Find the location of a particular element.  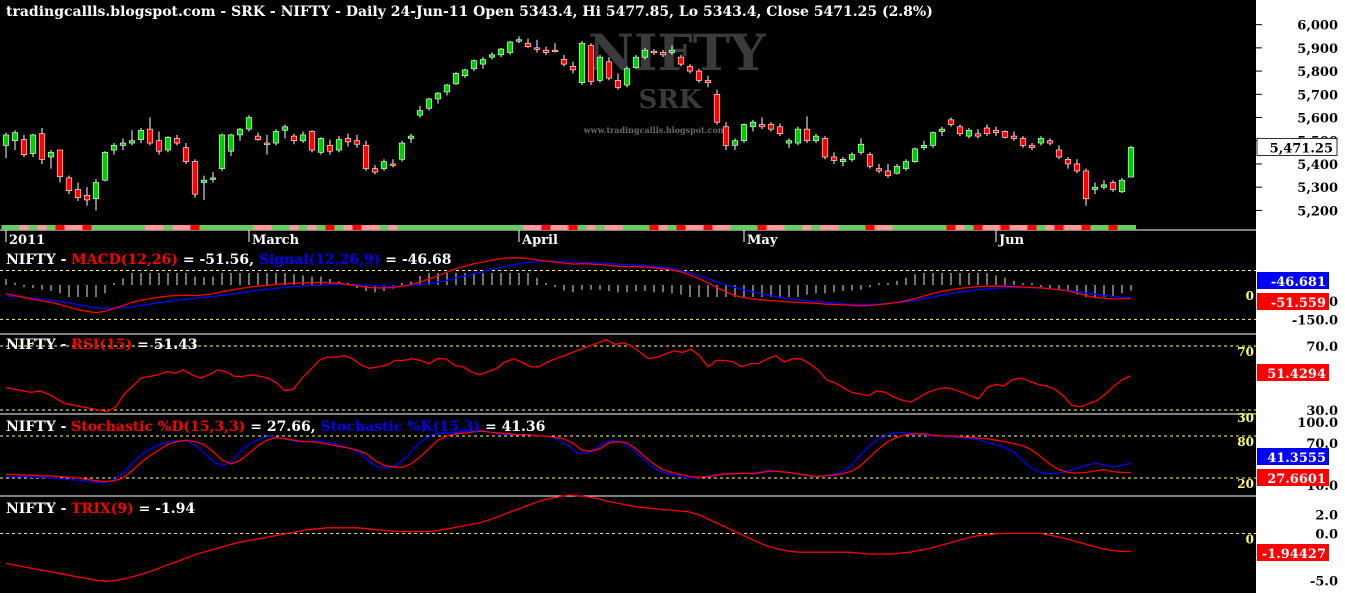

value-box-label-macd: -46.681 is located at coordinates (1298, 282).